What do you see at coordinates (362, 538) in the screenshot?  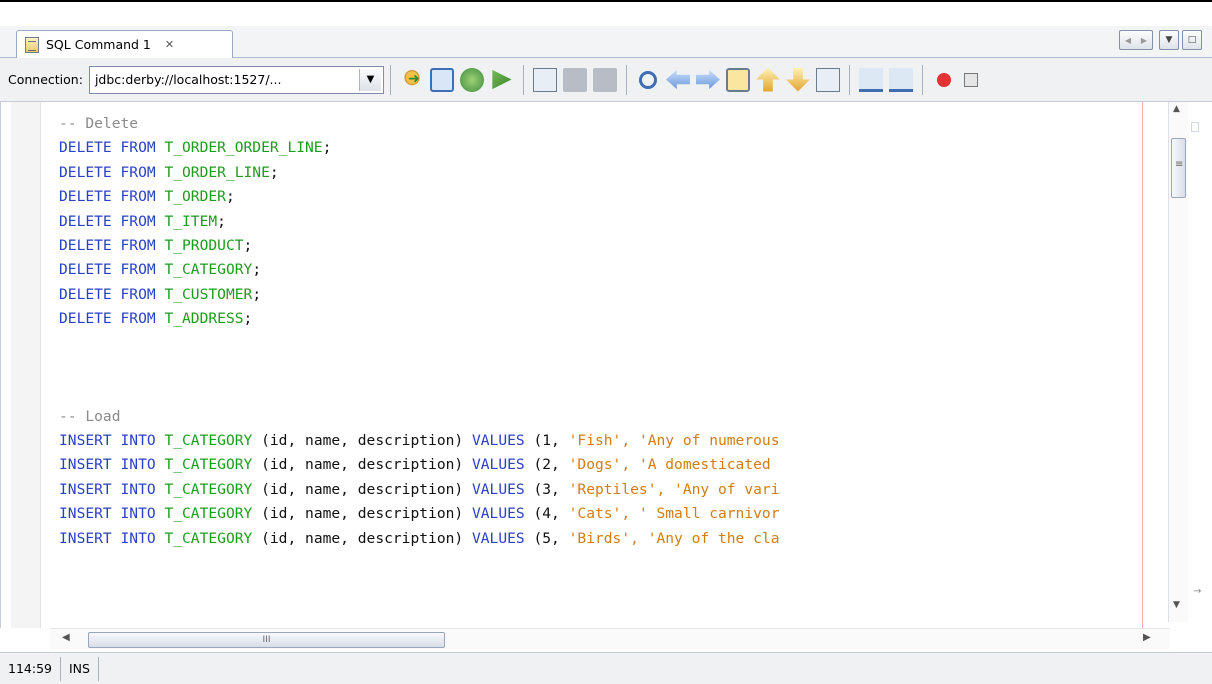 I see `code-token: (id, name, description)` at bounding box center [362, 538].